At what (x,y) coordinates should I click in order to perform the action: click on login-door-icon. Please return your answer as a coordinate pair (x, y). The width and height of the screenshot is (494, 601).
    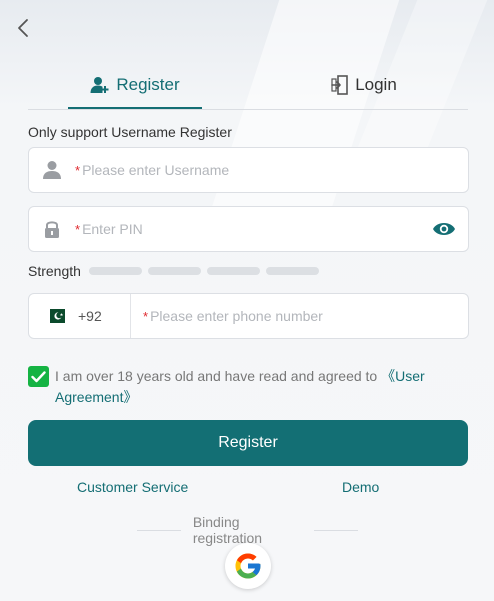
    Looking at the image, I should click on (340, 85).